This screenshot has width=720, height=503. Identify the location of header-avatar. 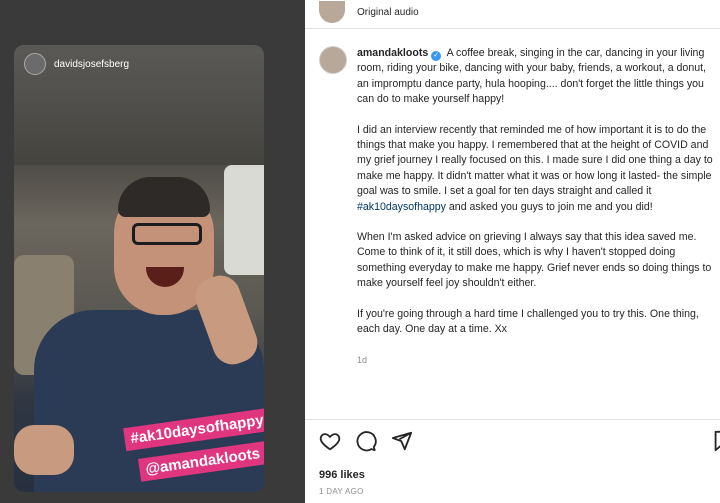
(332, 12).